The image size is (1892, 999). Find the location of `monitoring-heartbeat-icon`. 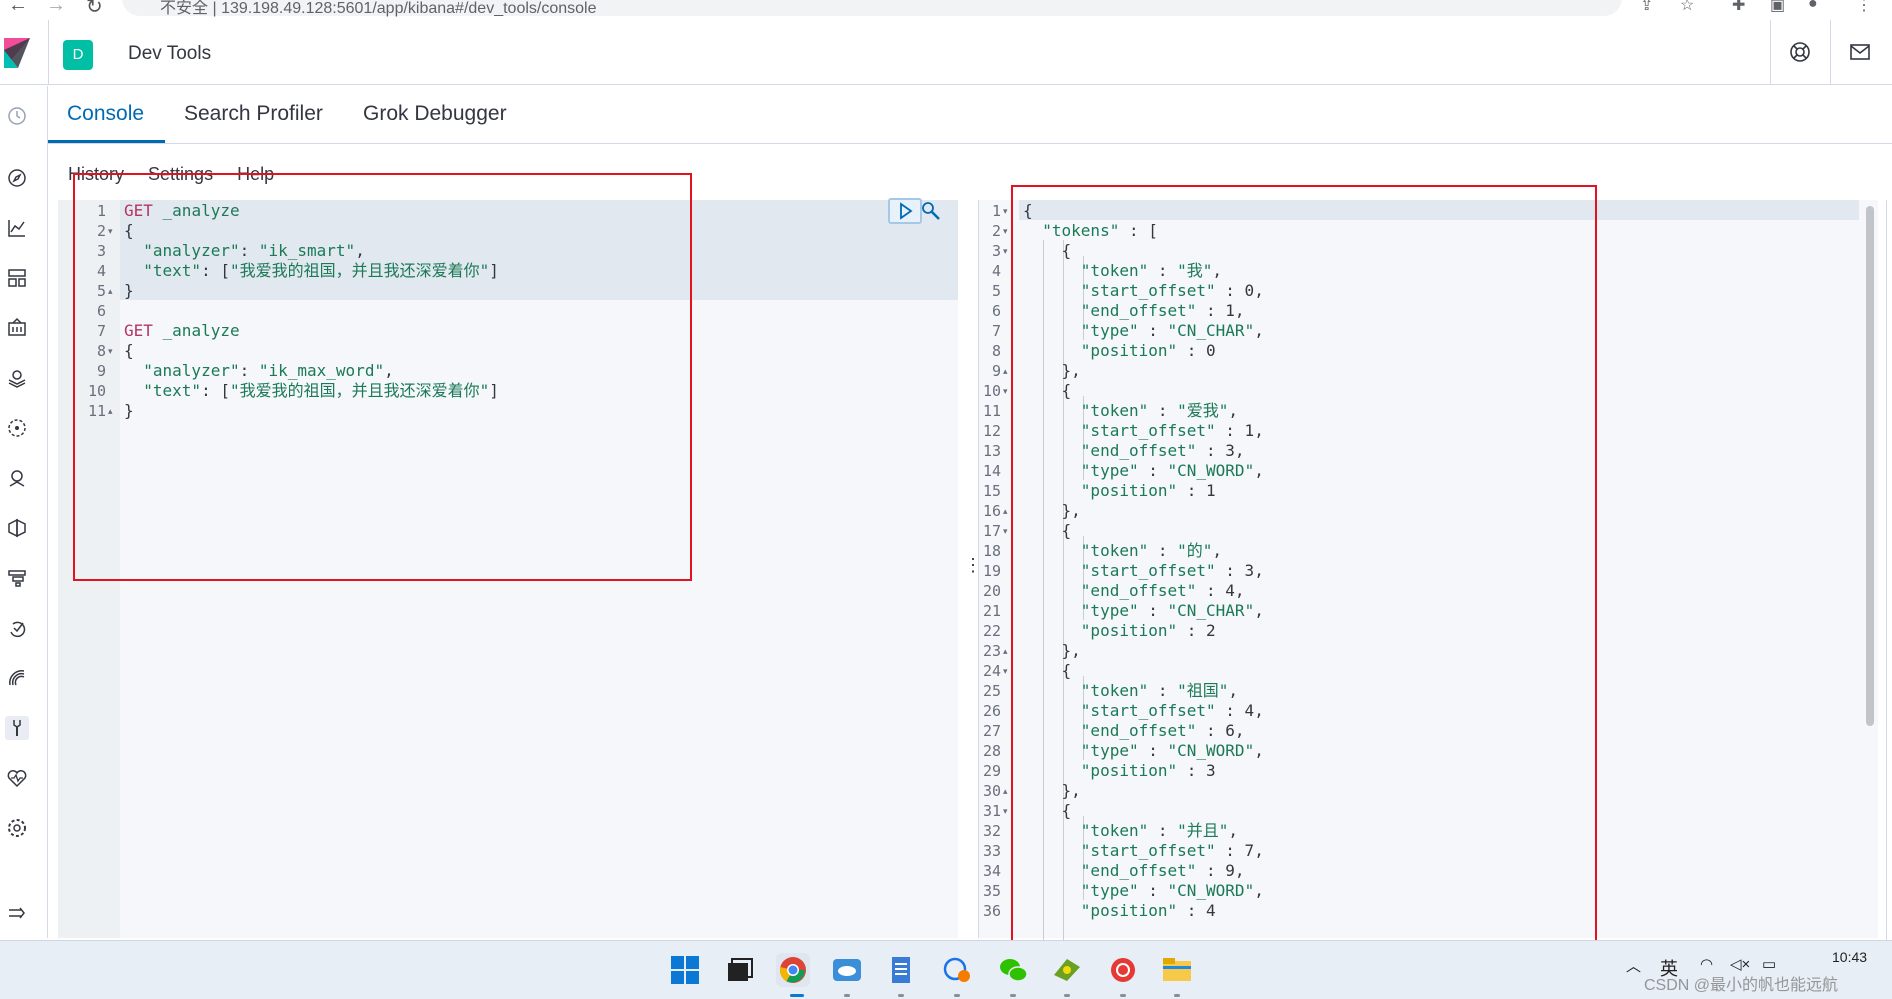

monitoring-heartbeat-icon is located at coordinates (17, 778).